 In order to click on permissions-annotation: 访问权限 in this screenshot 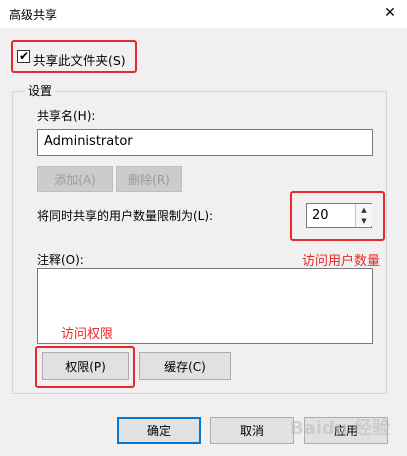, I will do `click(87, 334)`.